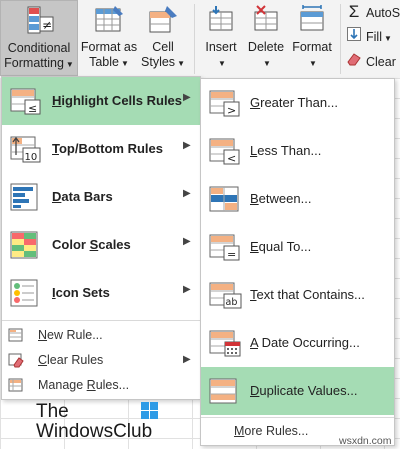 This screenshot has height=449, width=400. What do you see at coordinates (221, 38) in the screenshot?
I see `insert-button: Insert ▼` at bounding box center [221, 38].